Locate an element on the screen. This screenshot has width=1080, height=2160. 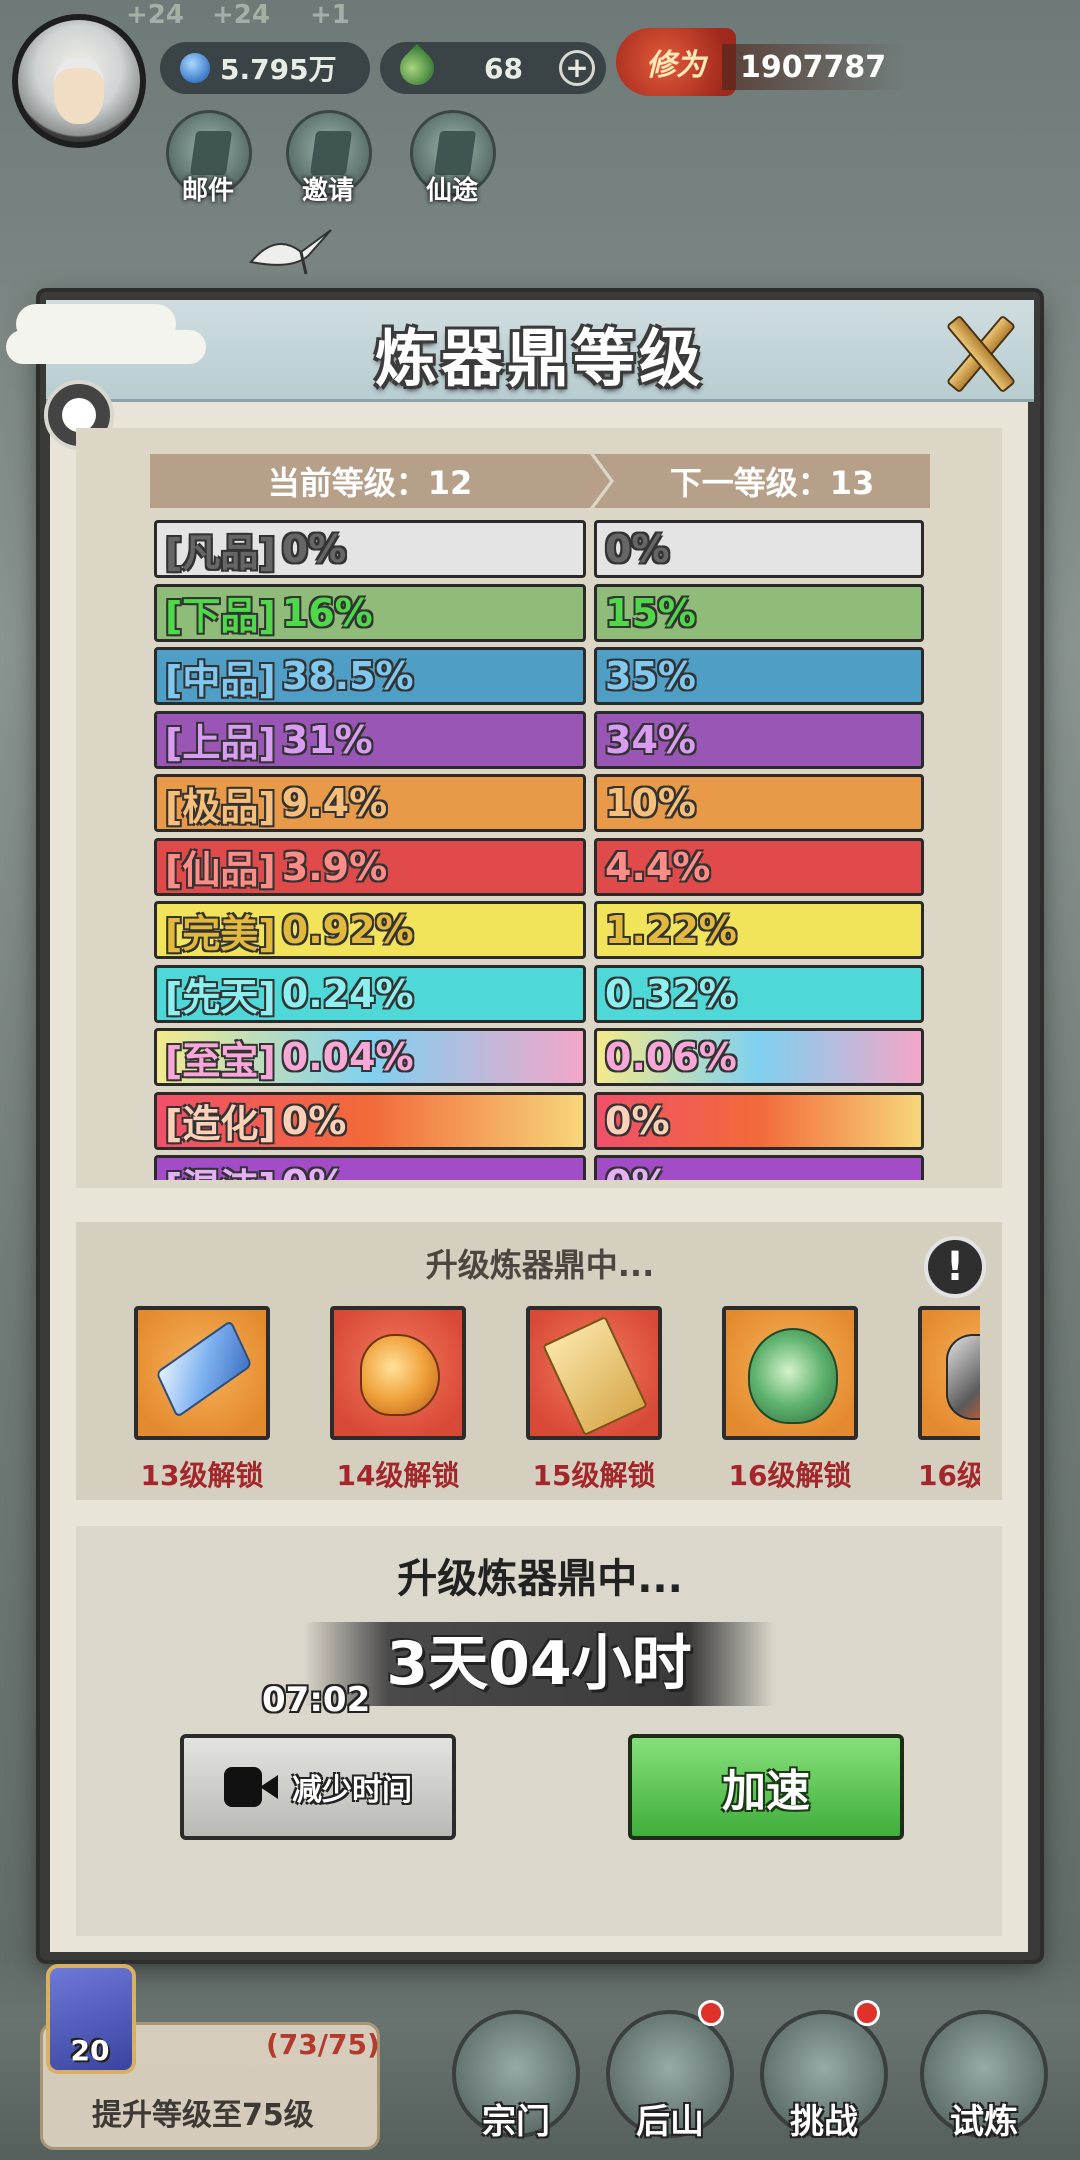
unlock-item: 15级解锁 is located at coordinates (596, 1400).